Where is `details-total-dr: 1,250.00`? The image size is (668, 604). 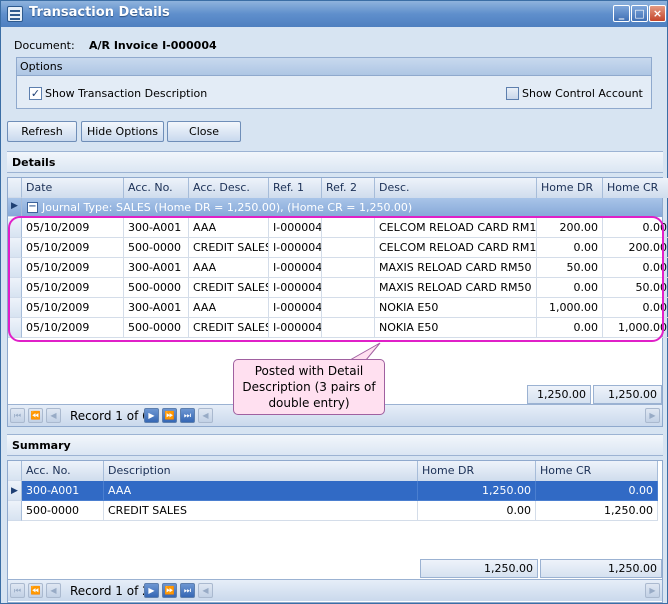
details-total-dr: 1,250.00 is located at coordinates (559, 394).